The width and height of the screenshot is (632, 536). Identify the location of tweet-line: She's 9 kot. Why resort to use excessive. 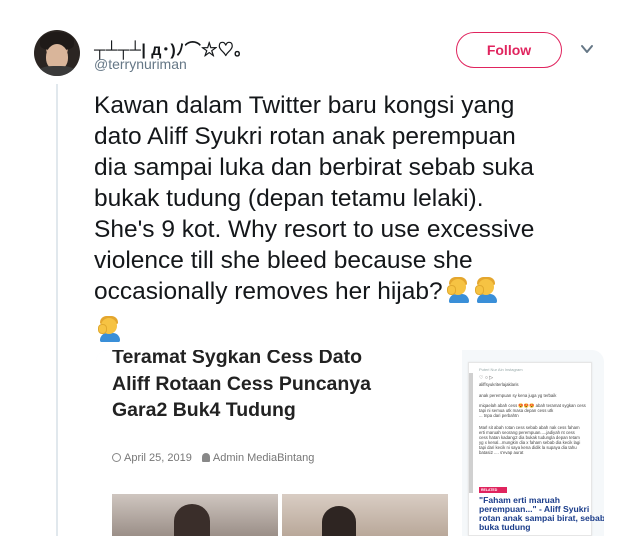
(314, 229).